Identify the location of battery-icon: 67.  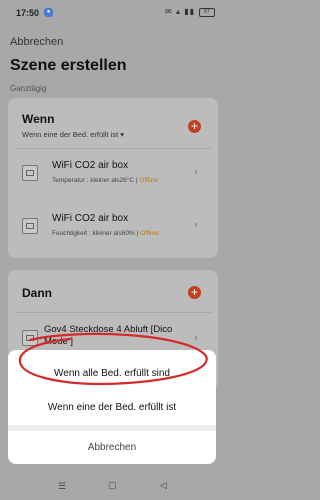
(207, 12).